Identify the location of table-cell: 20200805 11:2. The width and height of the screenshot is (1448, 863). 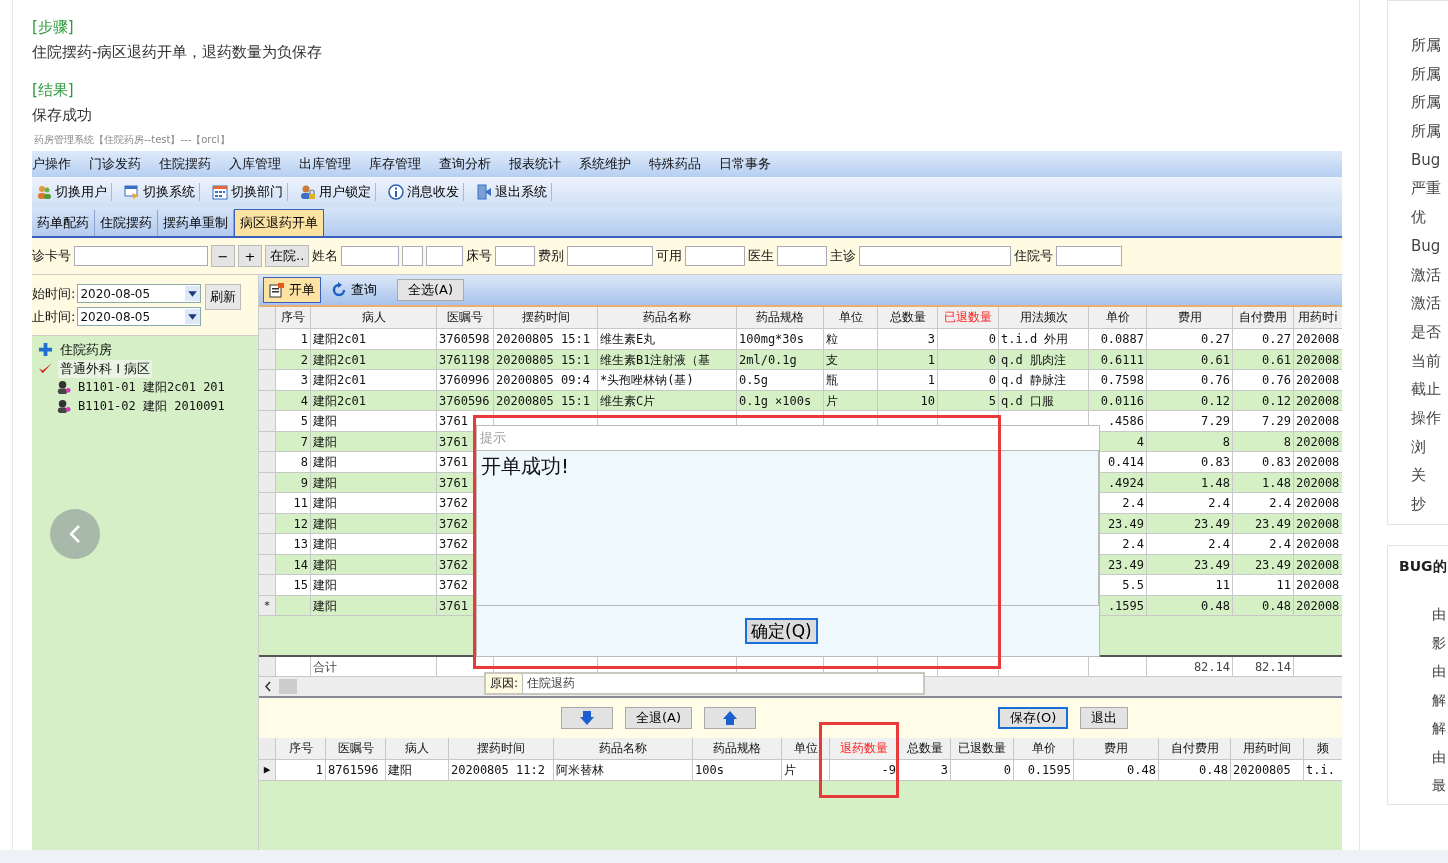
(501, 770).